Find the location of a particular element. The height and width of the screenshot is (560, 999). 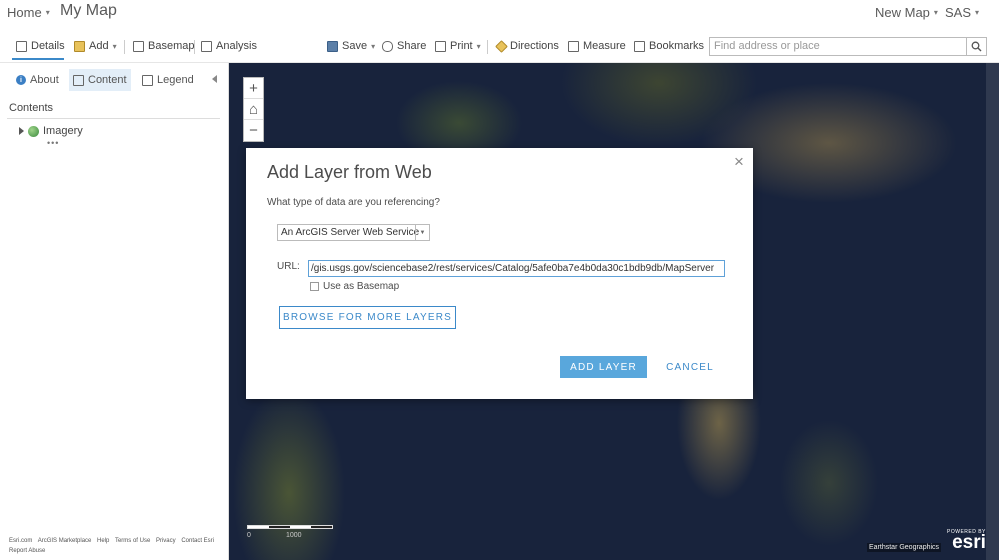

search-icon is located at coordinates (976, 46).